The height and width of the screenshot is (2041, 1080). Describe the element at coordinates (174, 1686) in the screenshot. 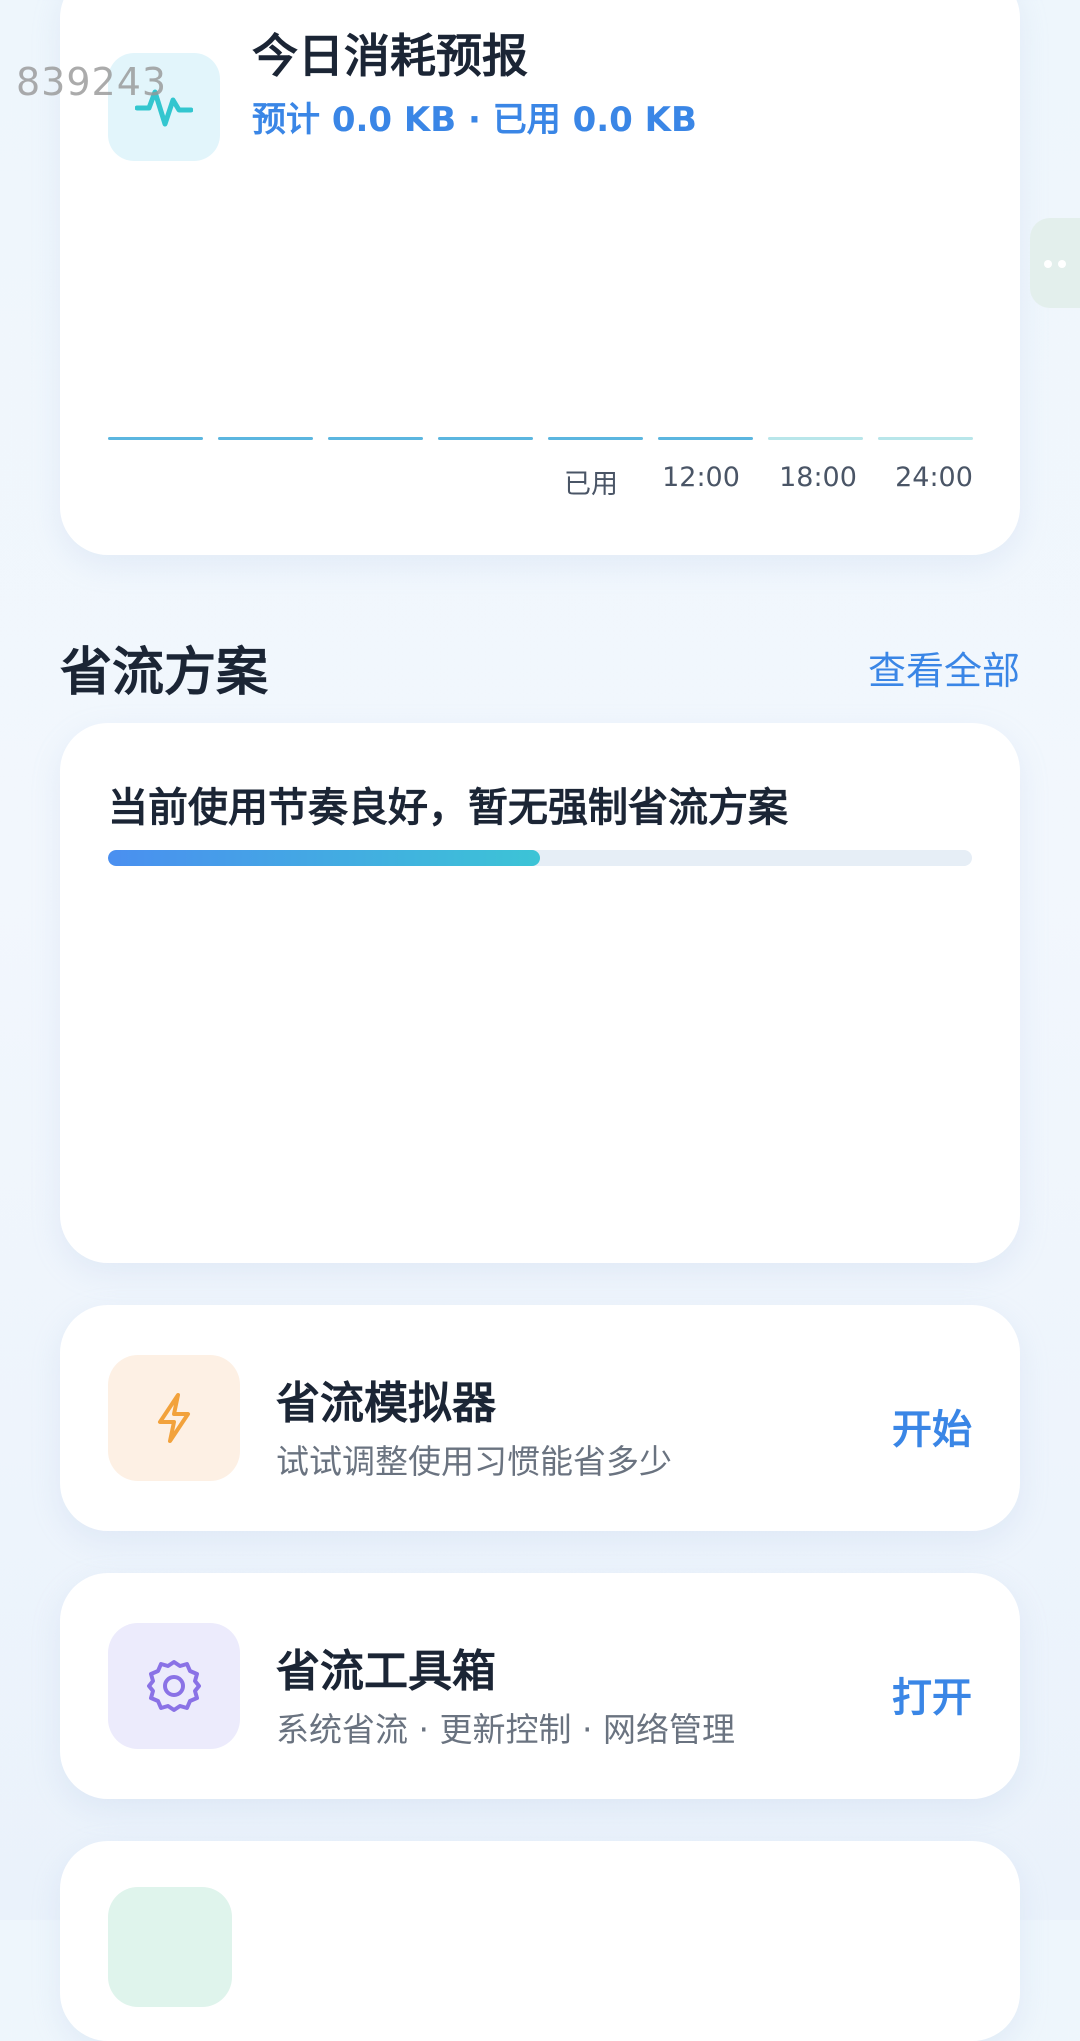

I see `gear-icon` at that location.